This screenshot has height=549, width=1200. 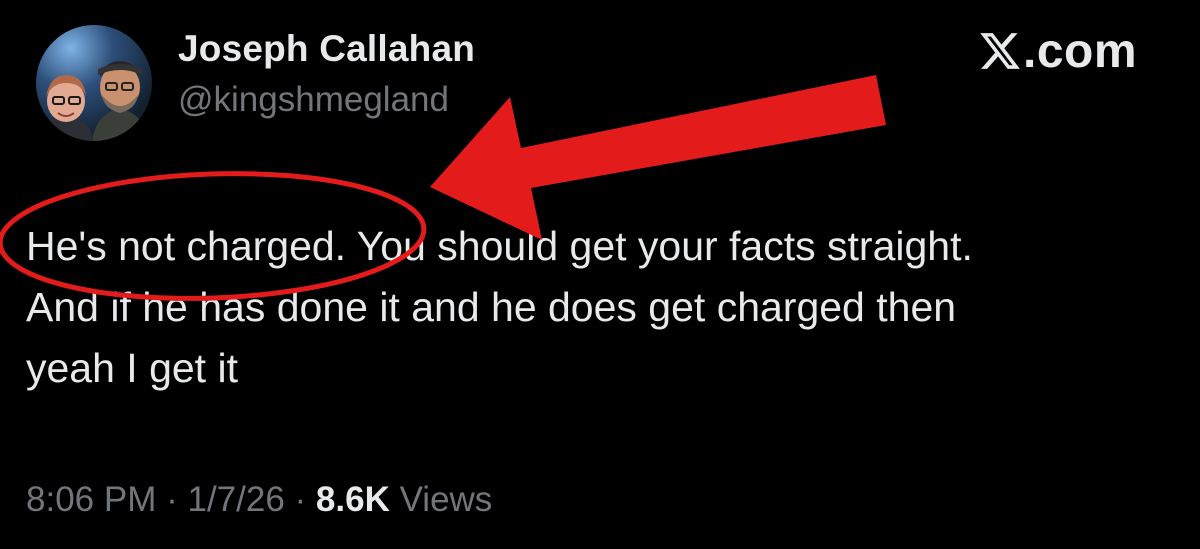 What do you see at coordinates (358, 499) in the screenshot?
I see `views-count: 8.6K` at bounding box center [358, 499].